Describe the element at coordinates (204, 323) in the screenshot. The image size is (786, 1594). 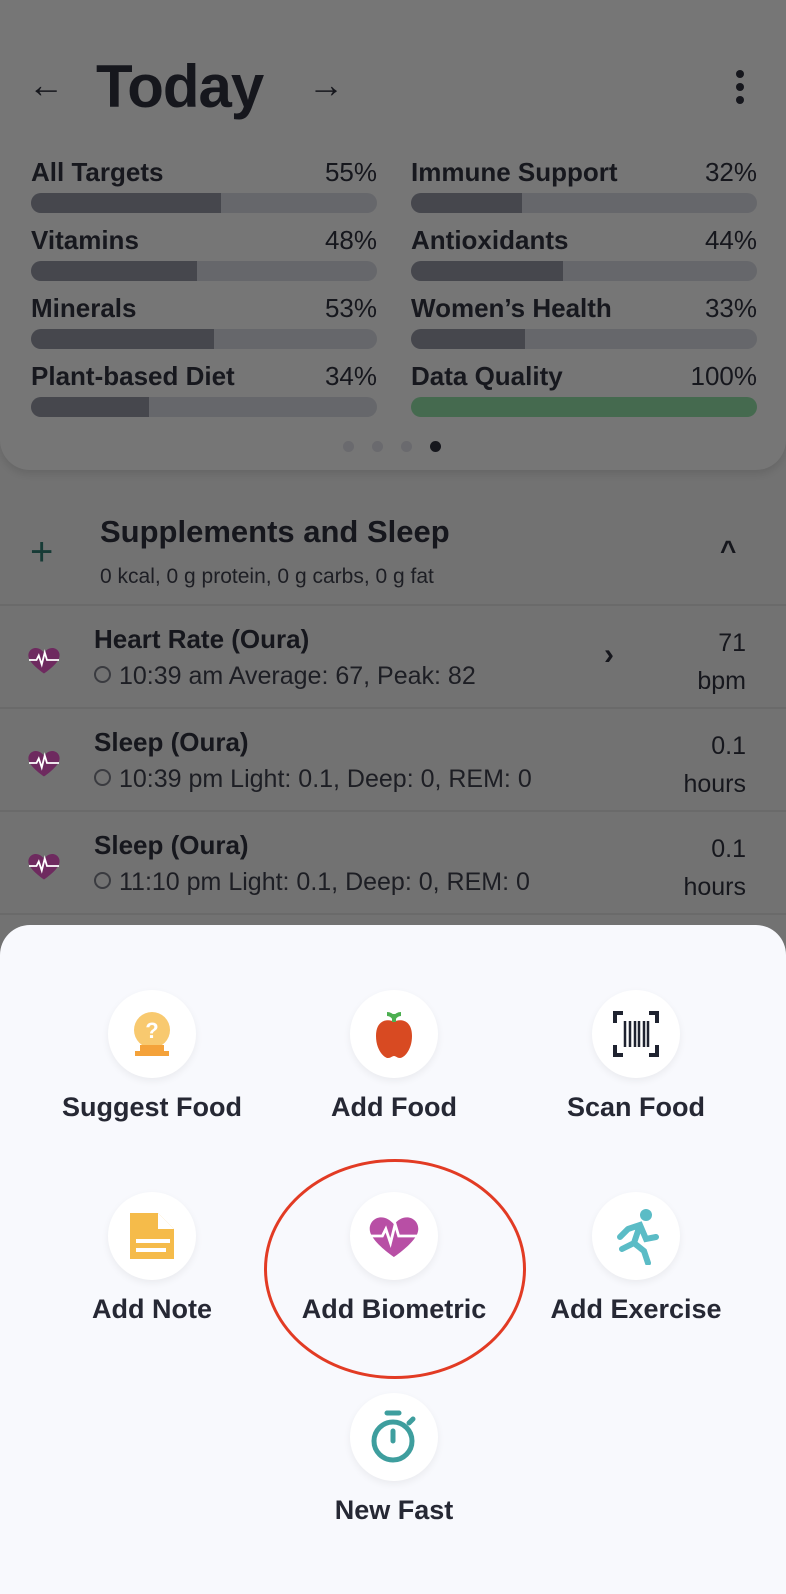
I see `target-metric: Minerals 53%` at that location.